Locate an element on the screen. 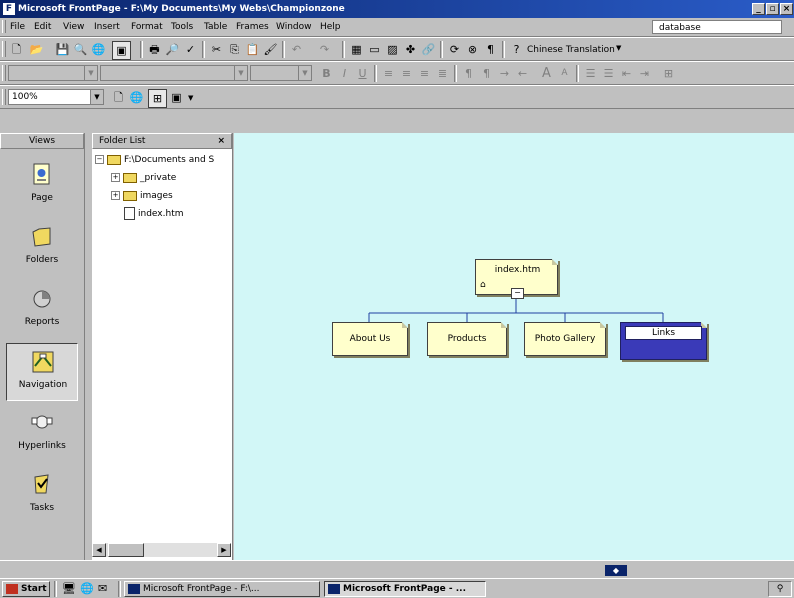 The height and width of the screenshot is (598, 794). menu-window: Window is located at coordinates (294, 27).